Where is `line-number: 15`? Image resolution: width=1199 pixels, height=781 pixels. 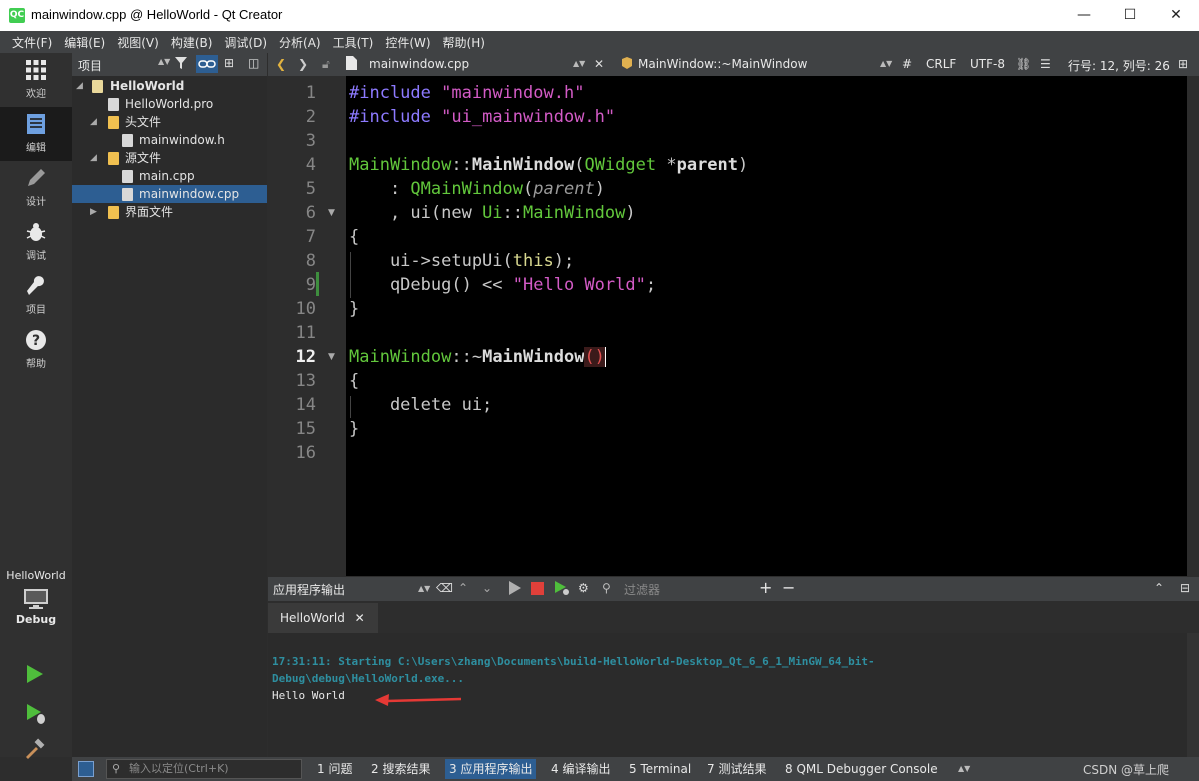
line-number: 15 is located at coordinates (305, 429).